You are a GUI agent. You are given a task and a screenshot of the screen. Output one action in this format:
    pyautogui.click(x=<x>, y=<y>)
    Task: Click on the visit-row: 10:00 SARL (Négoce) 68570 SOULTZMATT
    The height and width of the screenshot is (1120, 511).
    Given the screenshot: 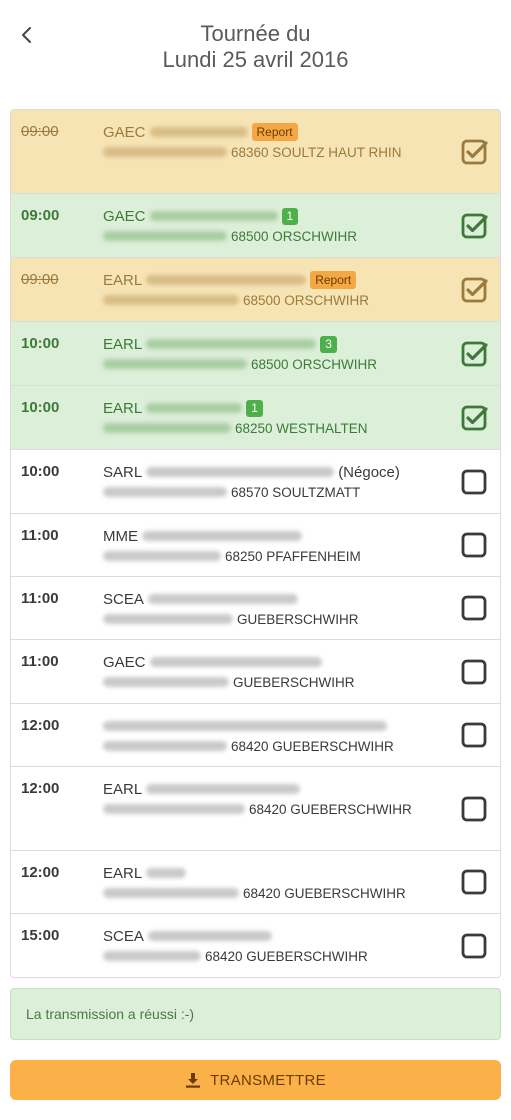 What is the action you would take?
    pyautogui.click(x=255, y=482)
    